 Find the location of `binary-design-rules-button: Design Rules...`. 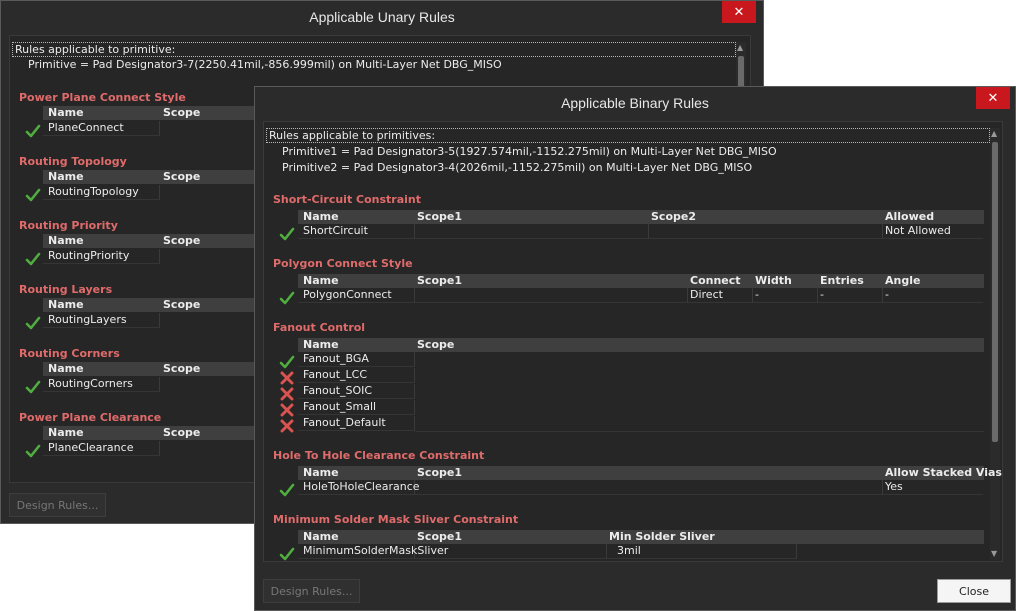

binary-design-rules-button: Design Rules... is located at coordinates (311, 591).